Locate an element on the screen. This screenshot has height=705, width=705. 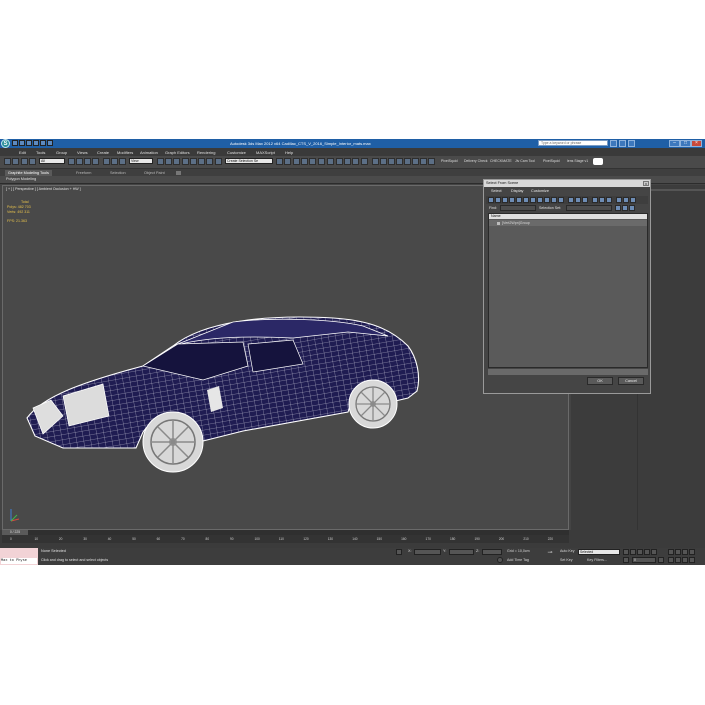
dialog-menu-customize: Customize is located at coordinates (540, 191).